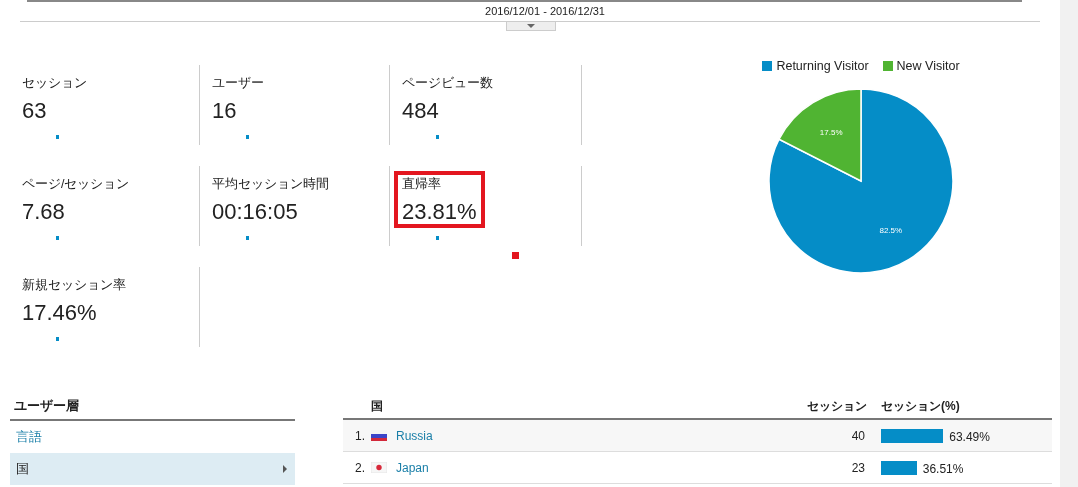  What do you see at coordinates (238, 83) in the screenshot?
I see `metric-label: ユーザー` at bounding box center [238, 83].